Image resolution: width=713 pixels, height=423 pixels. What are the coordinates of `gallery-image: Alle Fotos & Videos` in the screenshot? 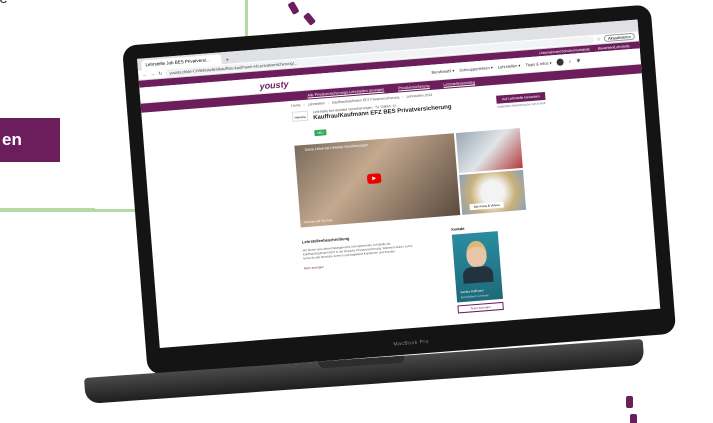 It's located at (493, 192).